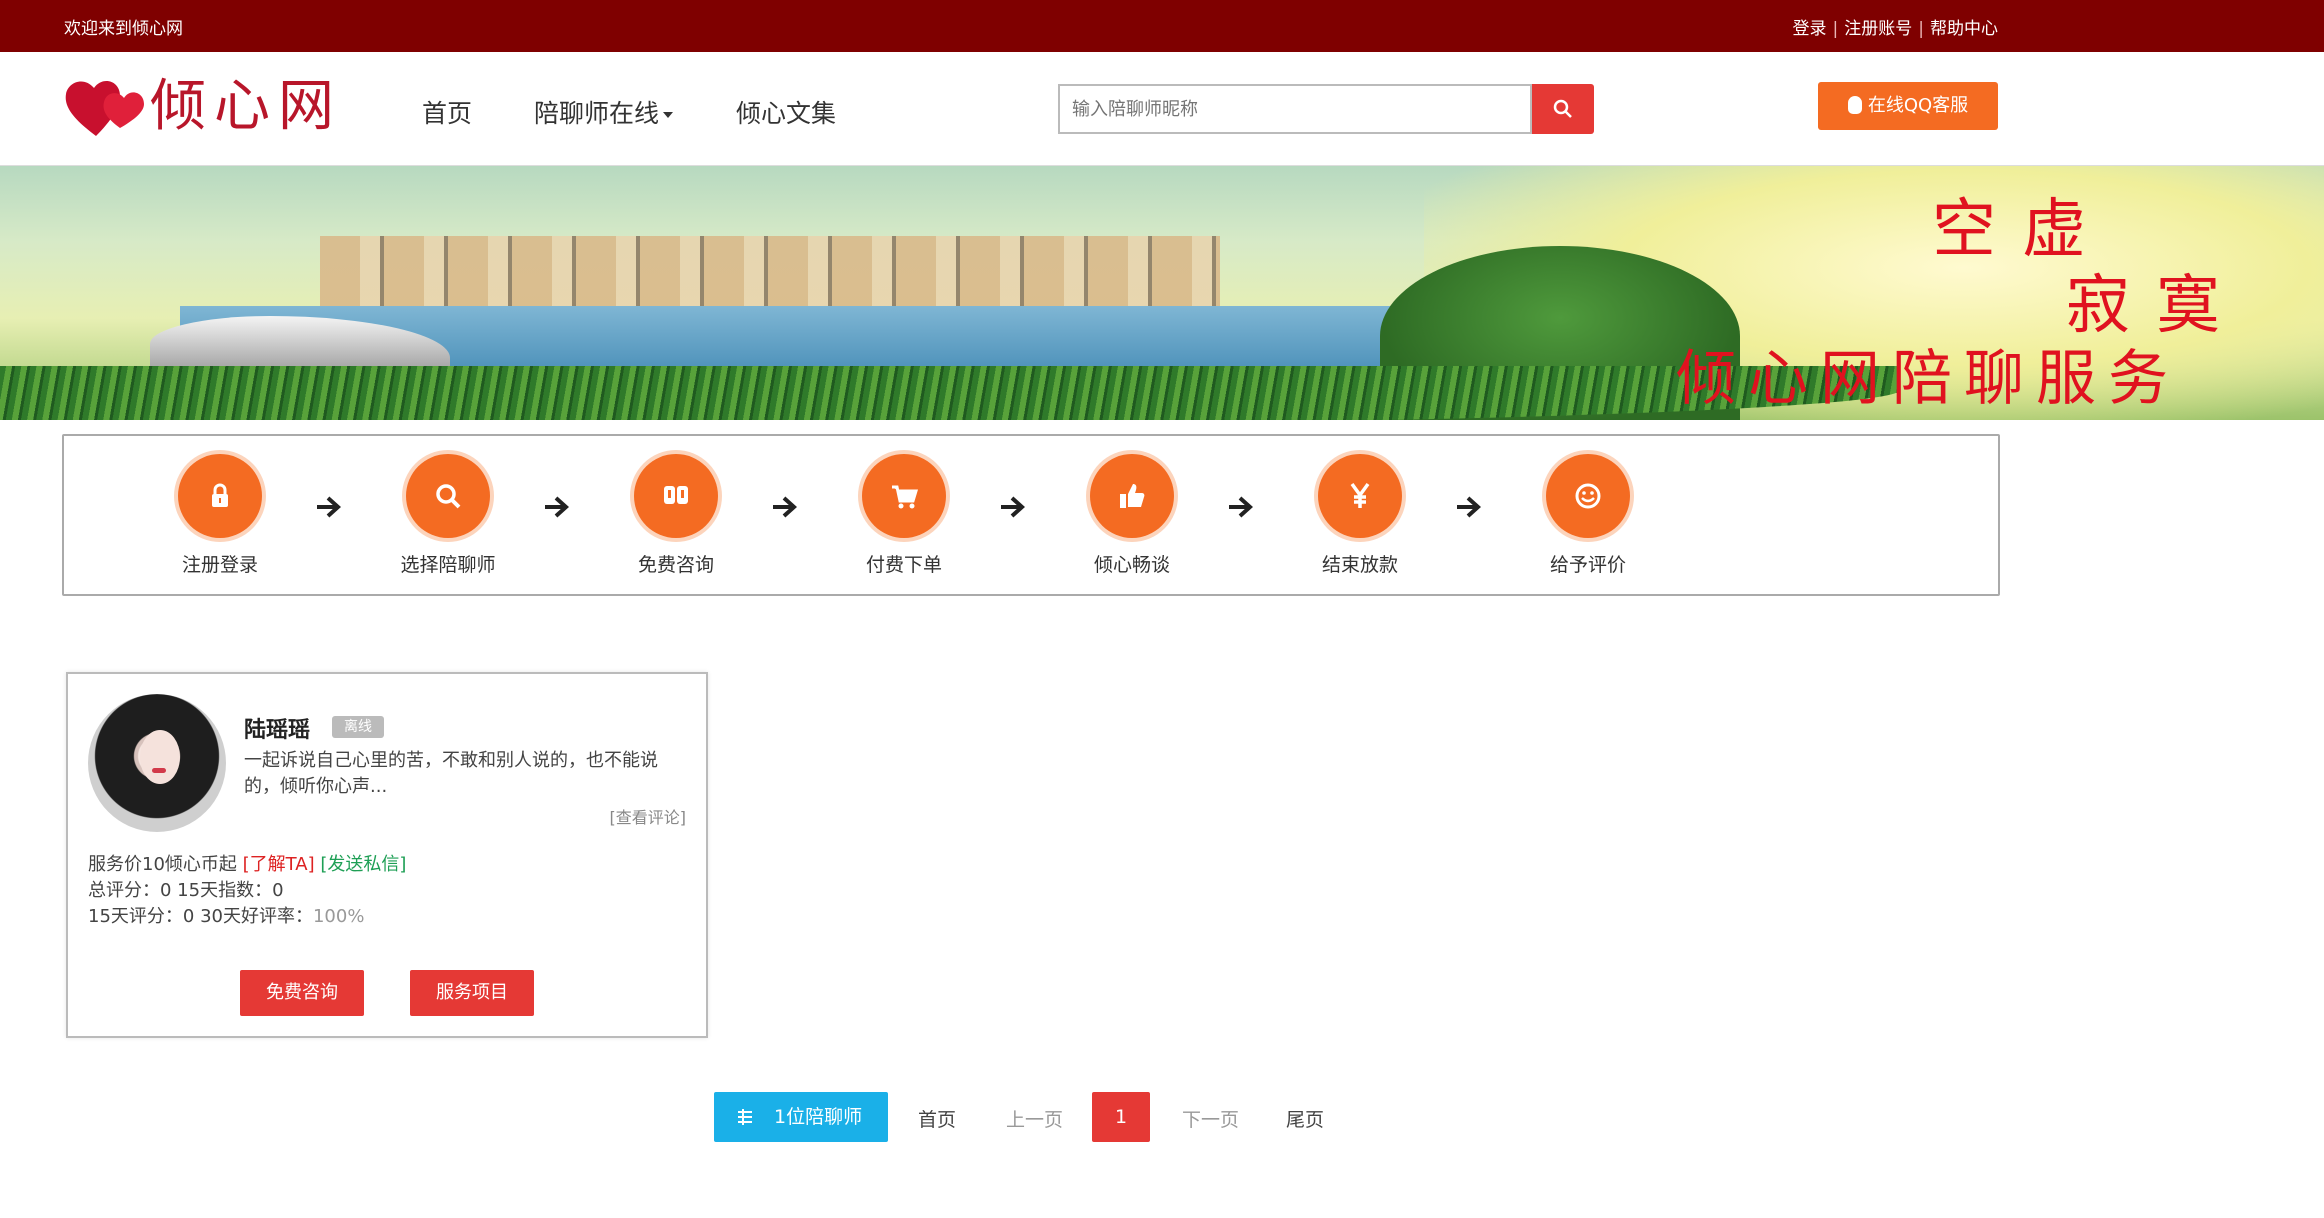 This screenshot has height=1218, width=2324. What do you see at coordinates (448, 565) in the screenshot?
I see `step-label: 选择陪聊师` at bounding box center [448, 565].